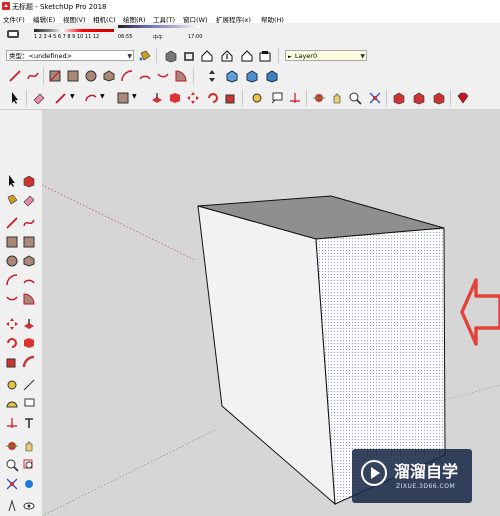  I want to click on rotate-tool-icon, so click(12, 343).